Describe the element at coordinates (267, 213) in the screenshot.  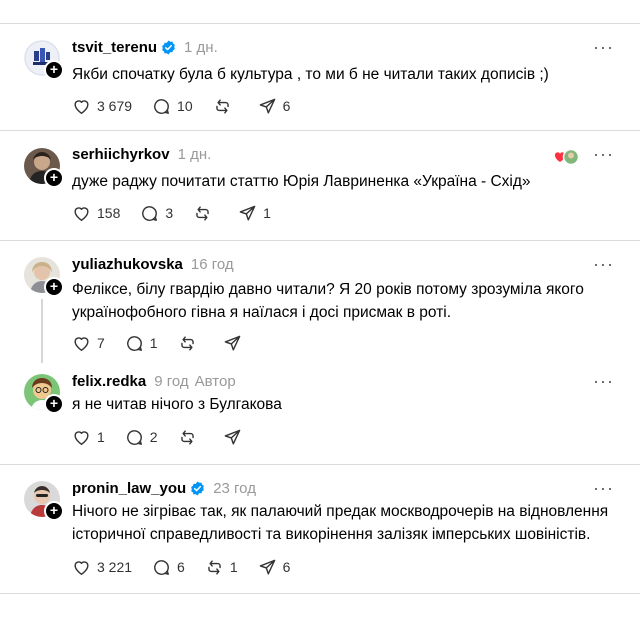
I see `share-count: 1` at that location.